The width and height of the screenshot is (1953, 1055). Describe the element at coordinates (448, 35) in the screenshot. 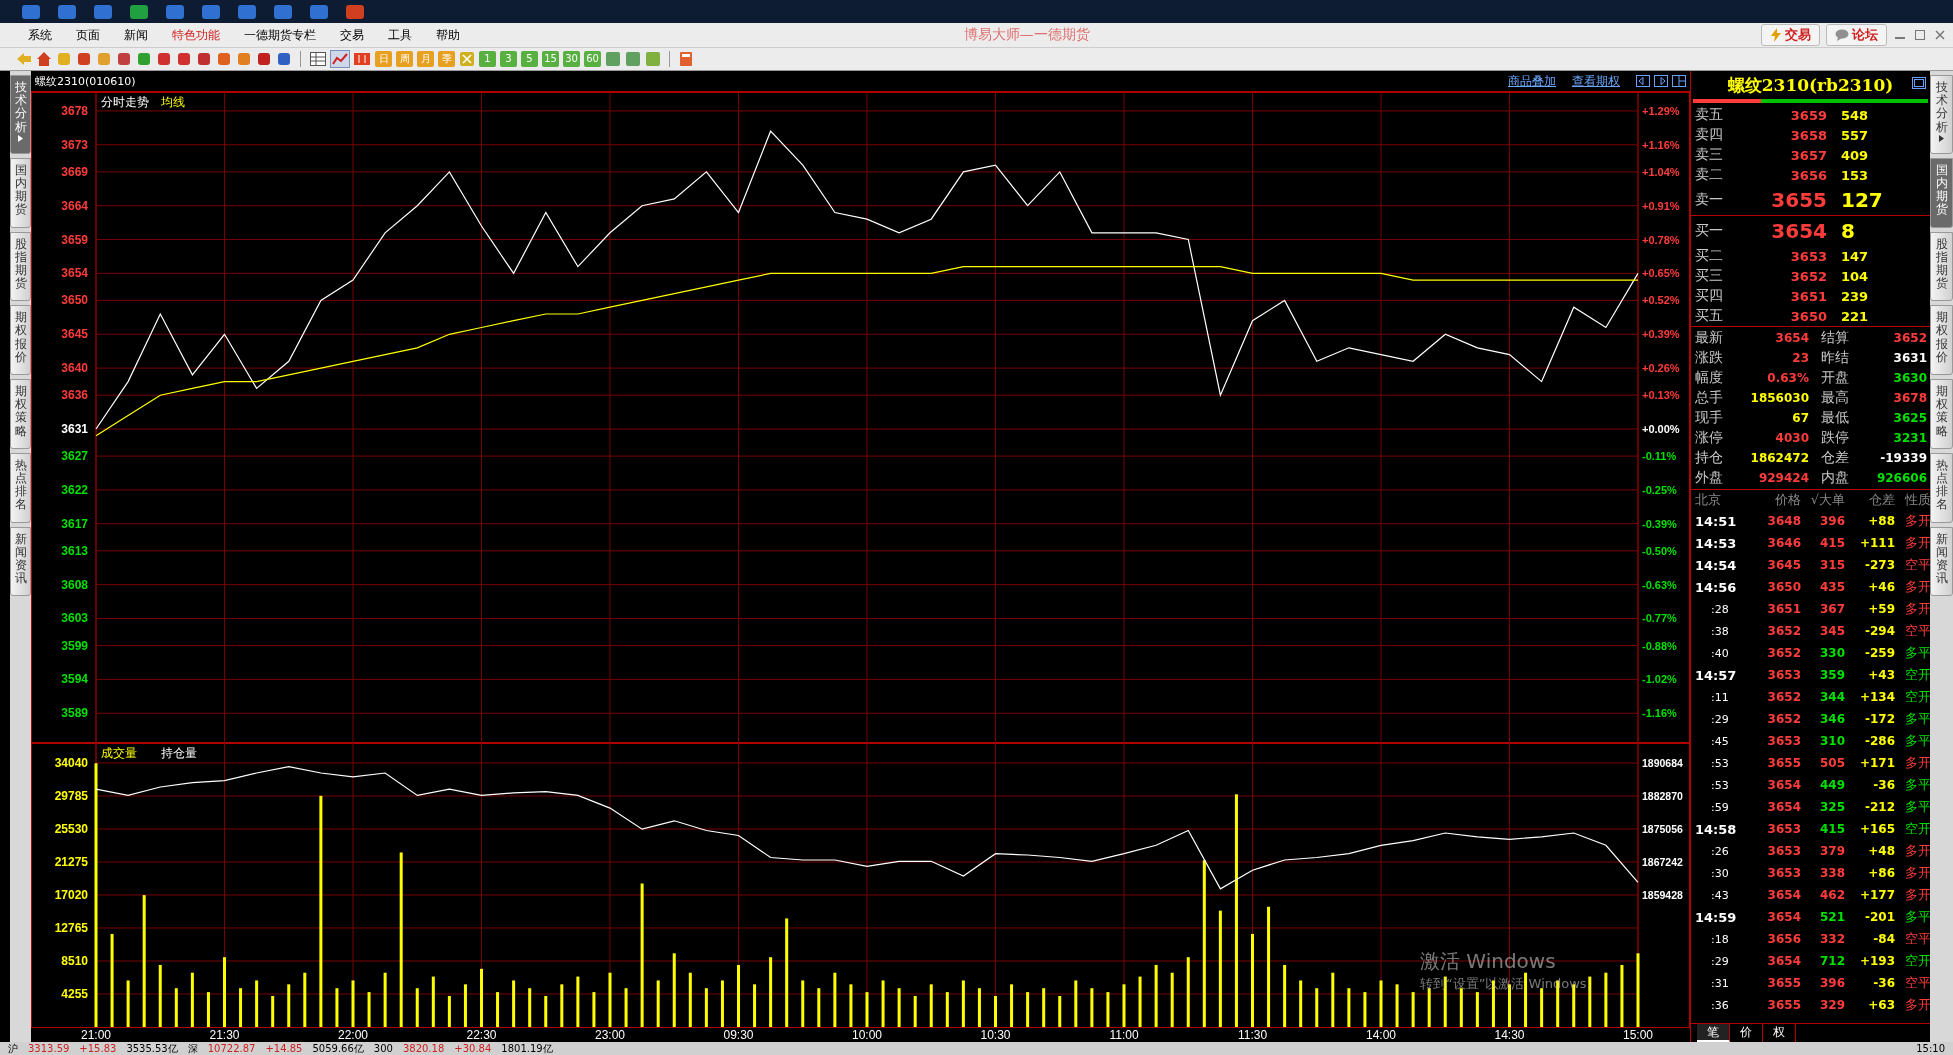

I see `menu-item: 帮助` at that location.